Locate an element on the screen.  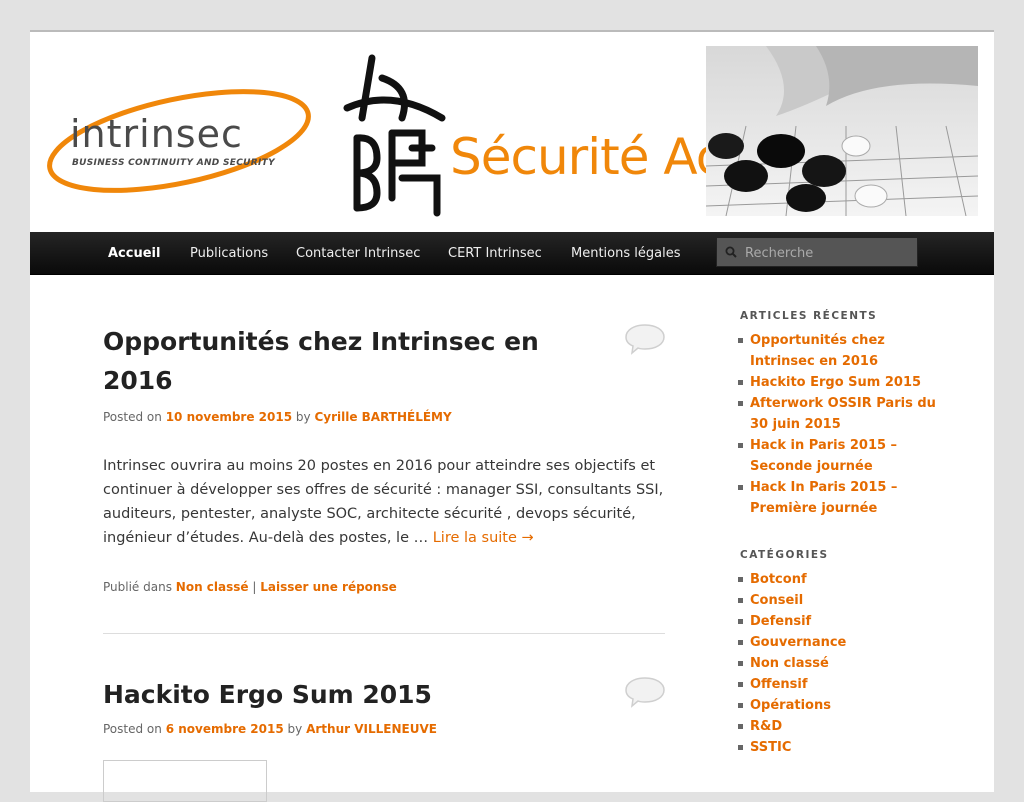
calligraphy-glyph-icon is located at coordinates (394, 135).